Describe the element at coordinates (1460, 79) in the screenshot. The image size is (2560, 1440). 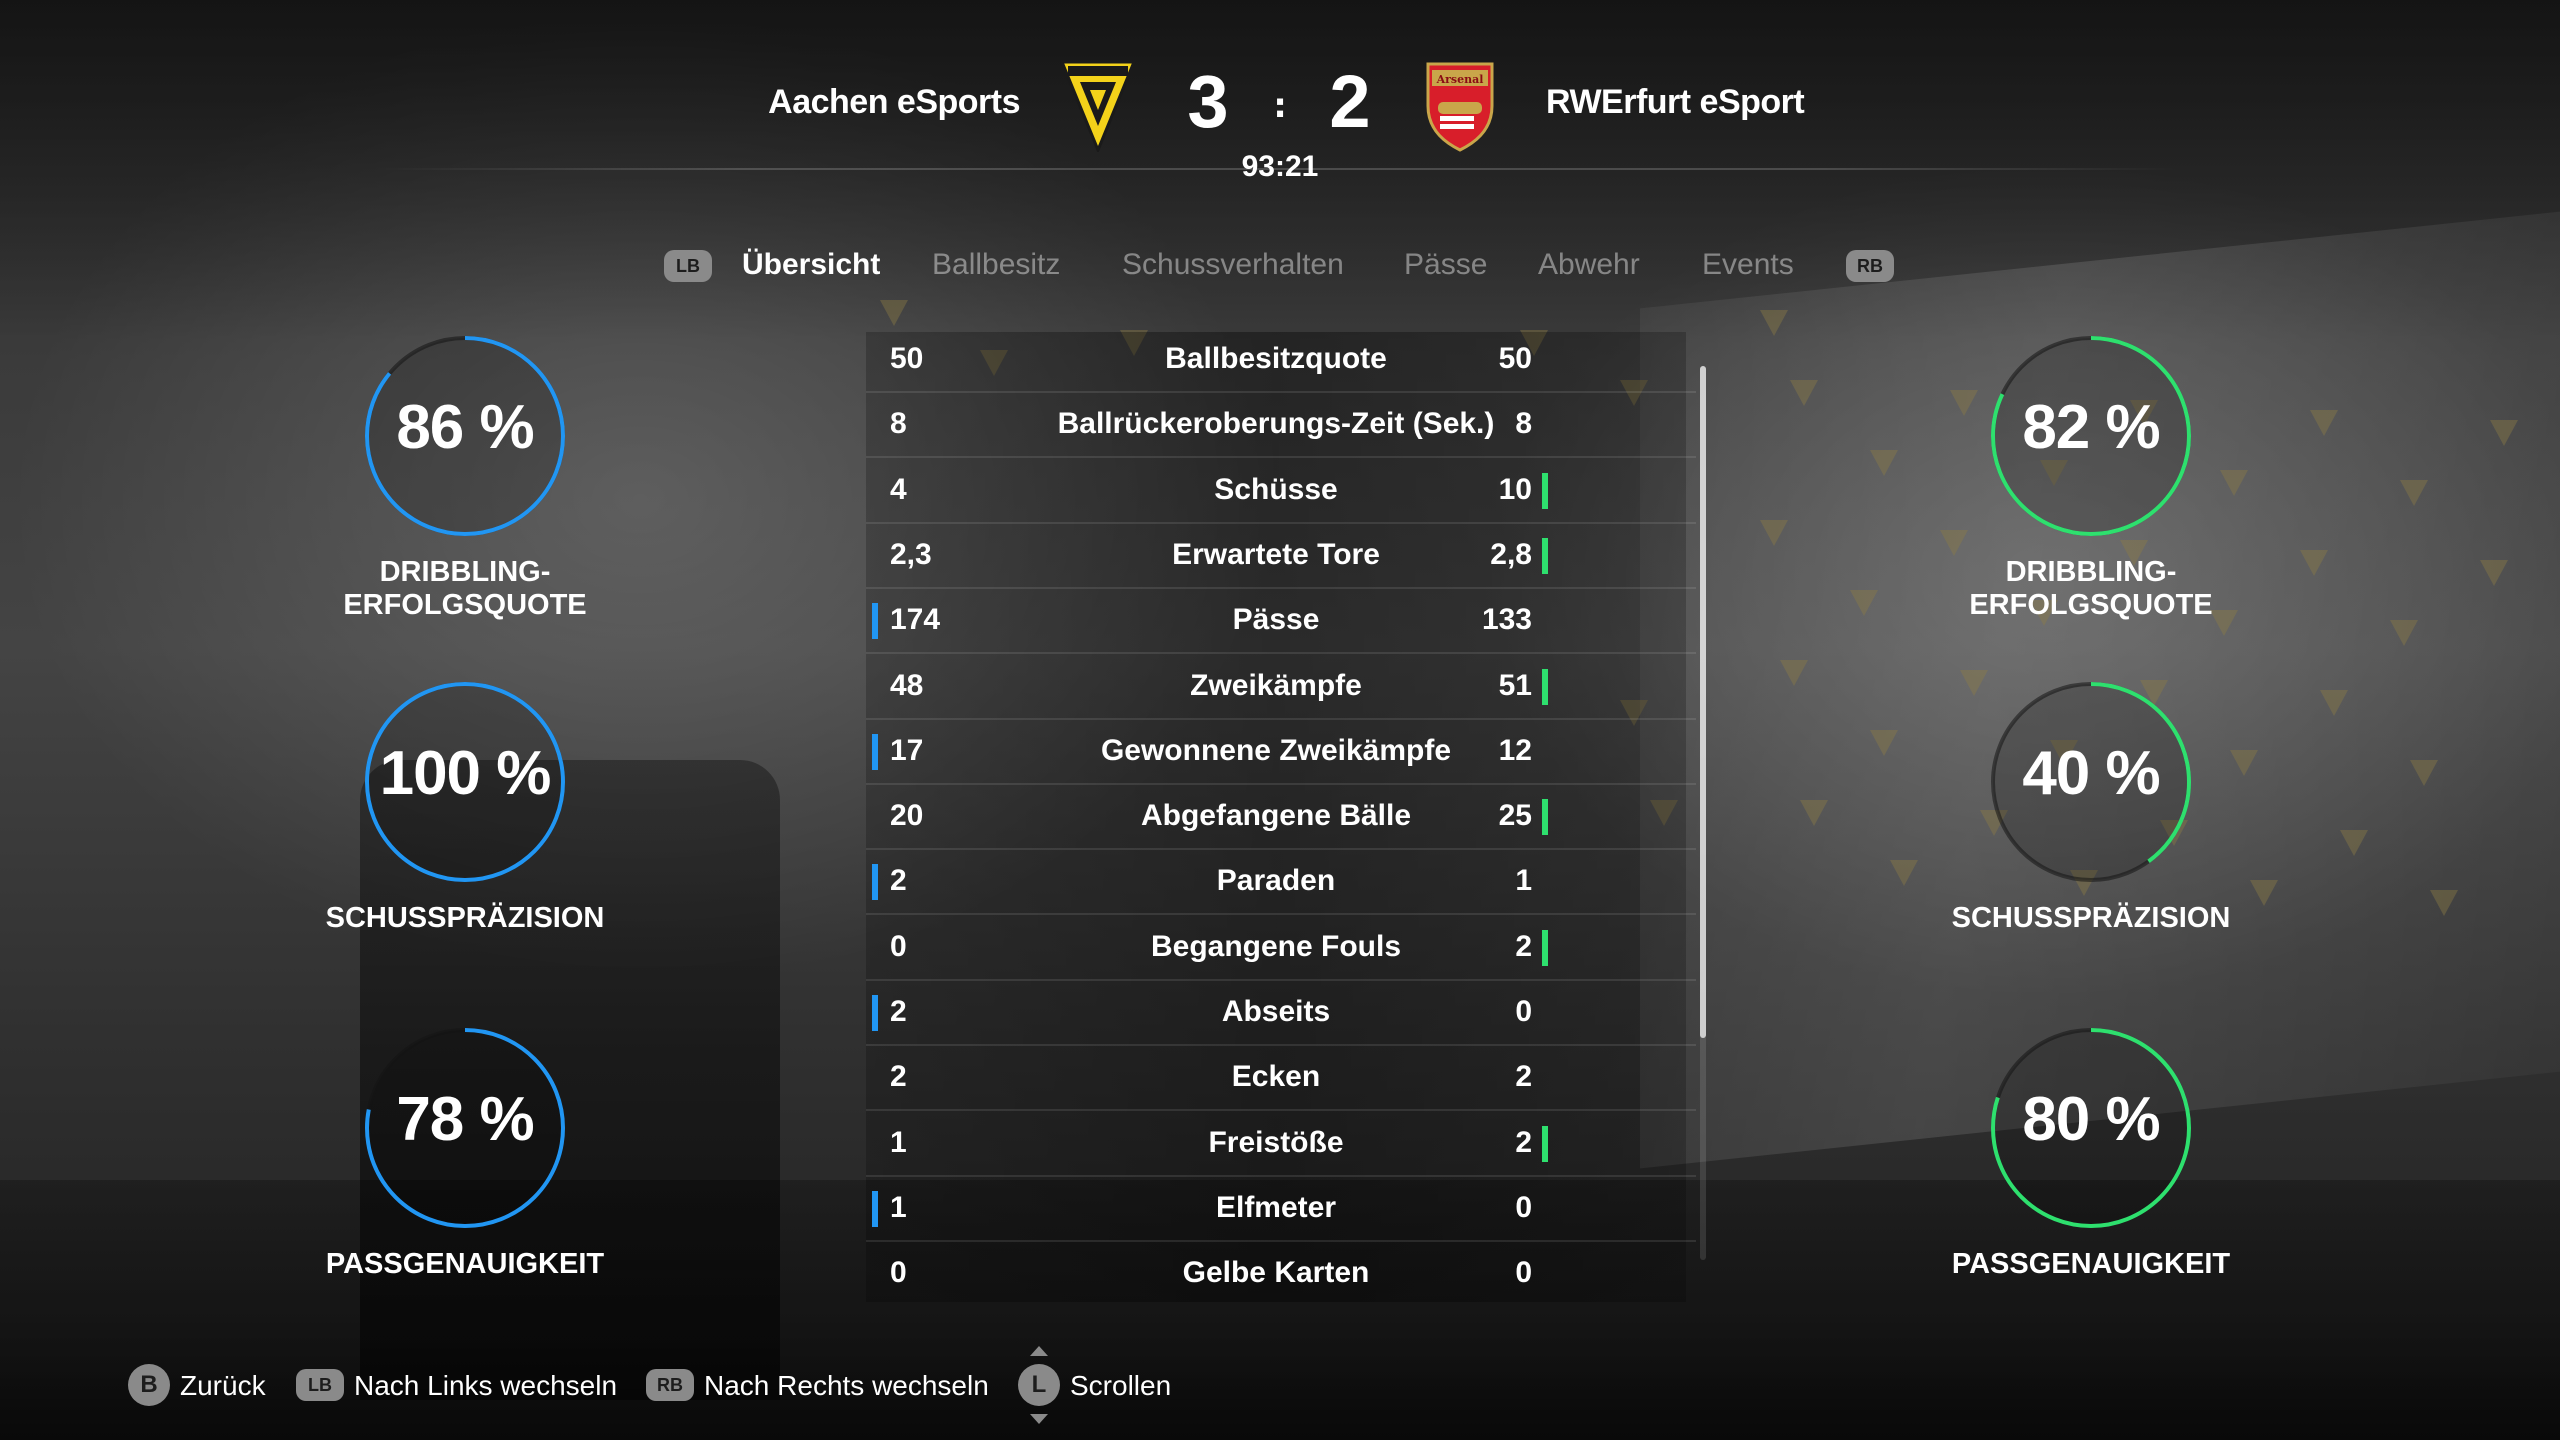
I see `away-crest-lettering: Arsenal` at that location.